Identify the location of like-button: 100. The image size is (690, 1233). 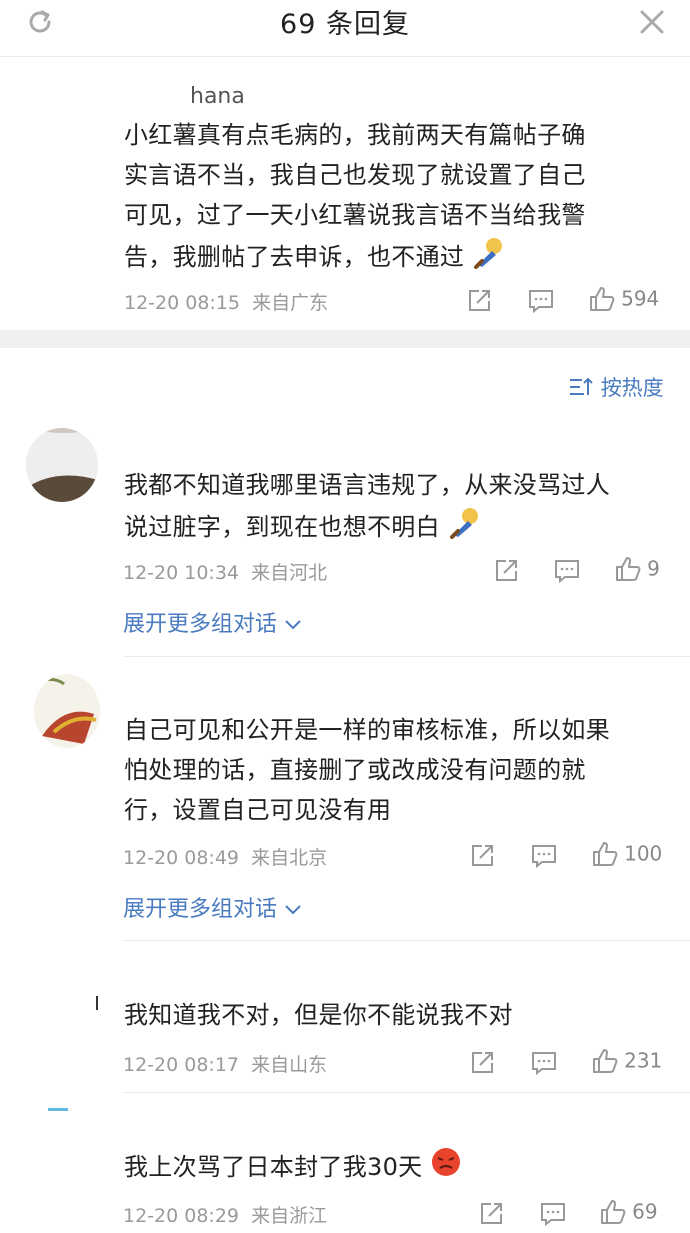
(626, 856).